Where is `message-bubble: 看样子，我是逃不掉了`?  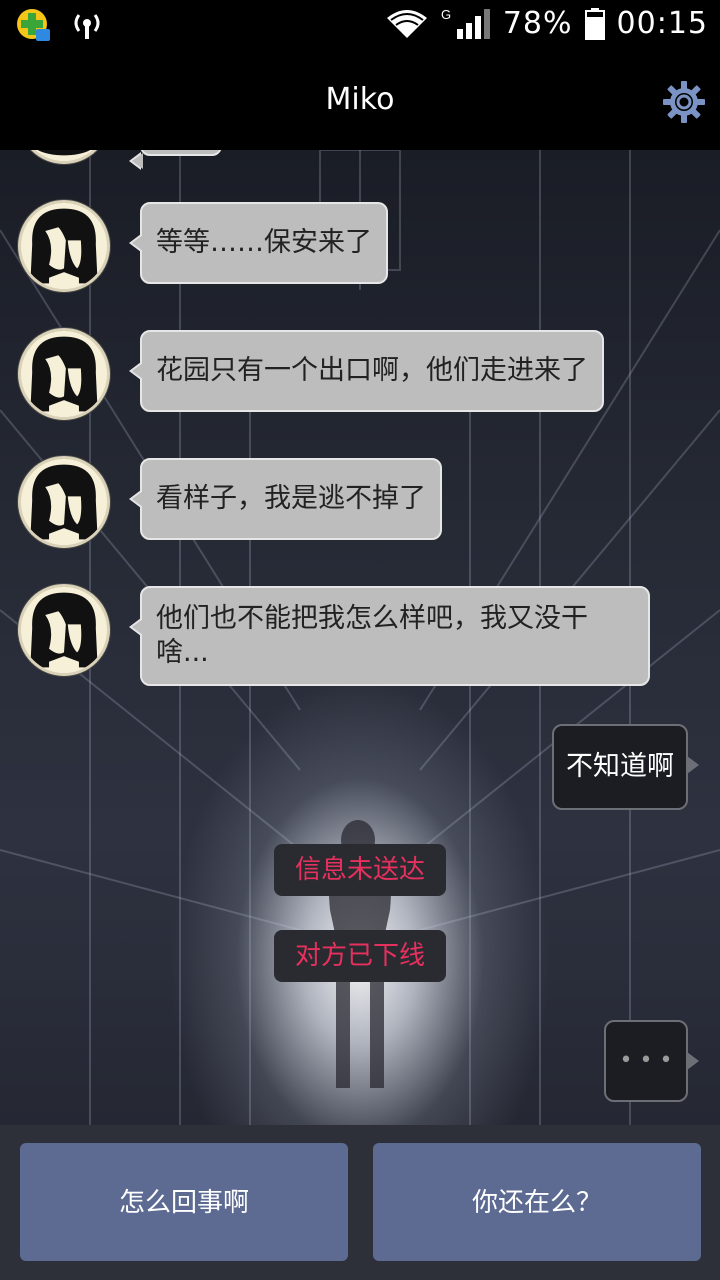 message-bubble: 看样子，我是逃不掉了 is located at coordinates (285, 499).